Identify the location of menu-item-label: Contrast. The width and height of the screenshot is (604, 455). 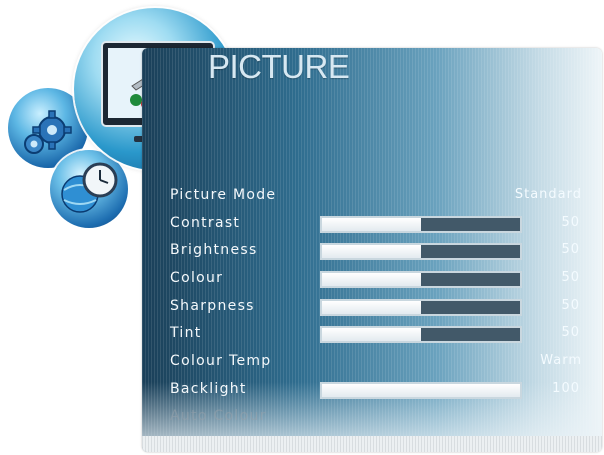
(205, 223).